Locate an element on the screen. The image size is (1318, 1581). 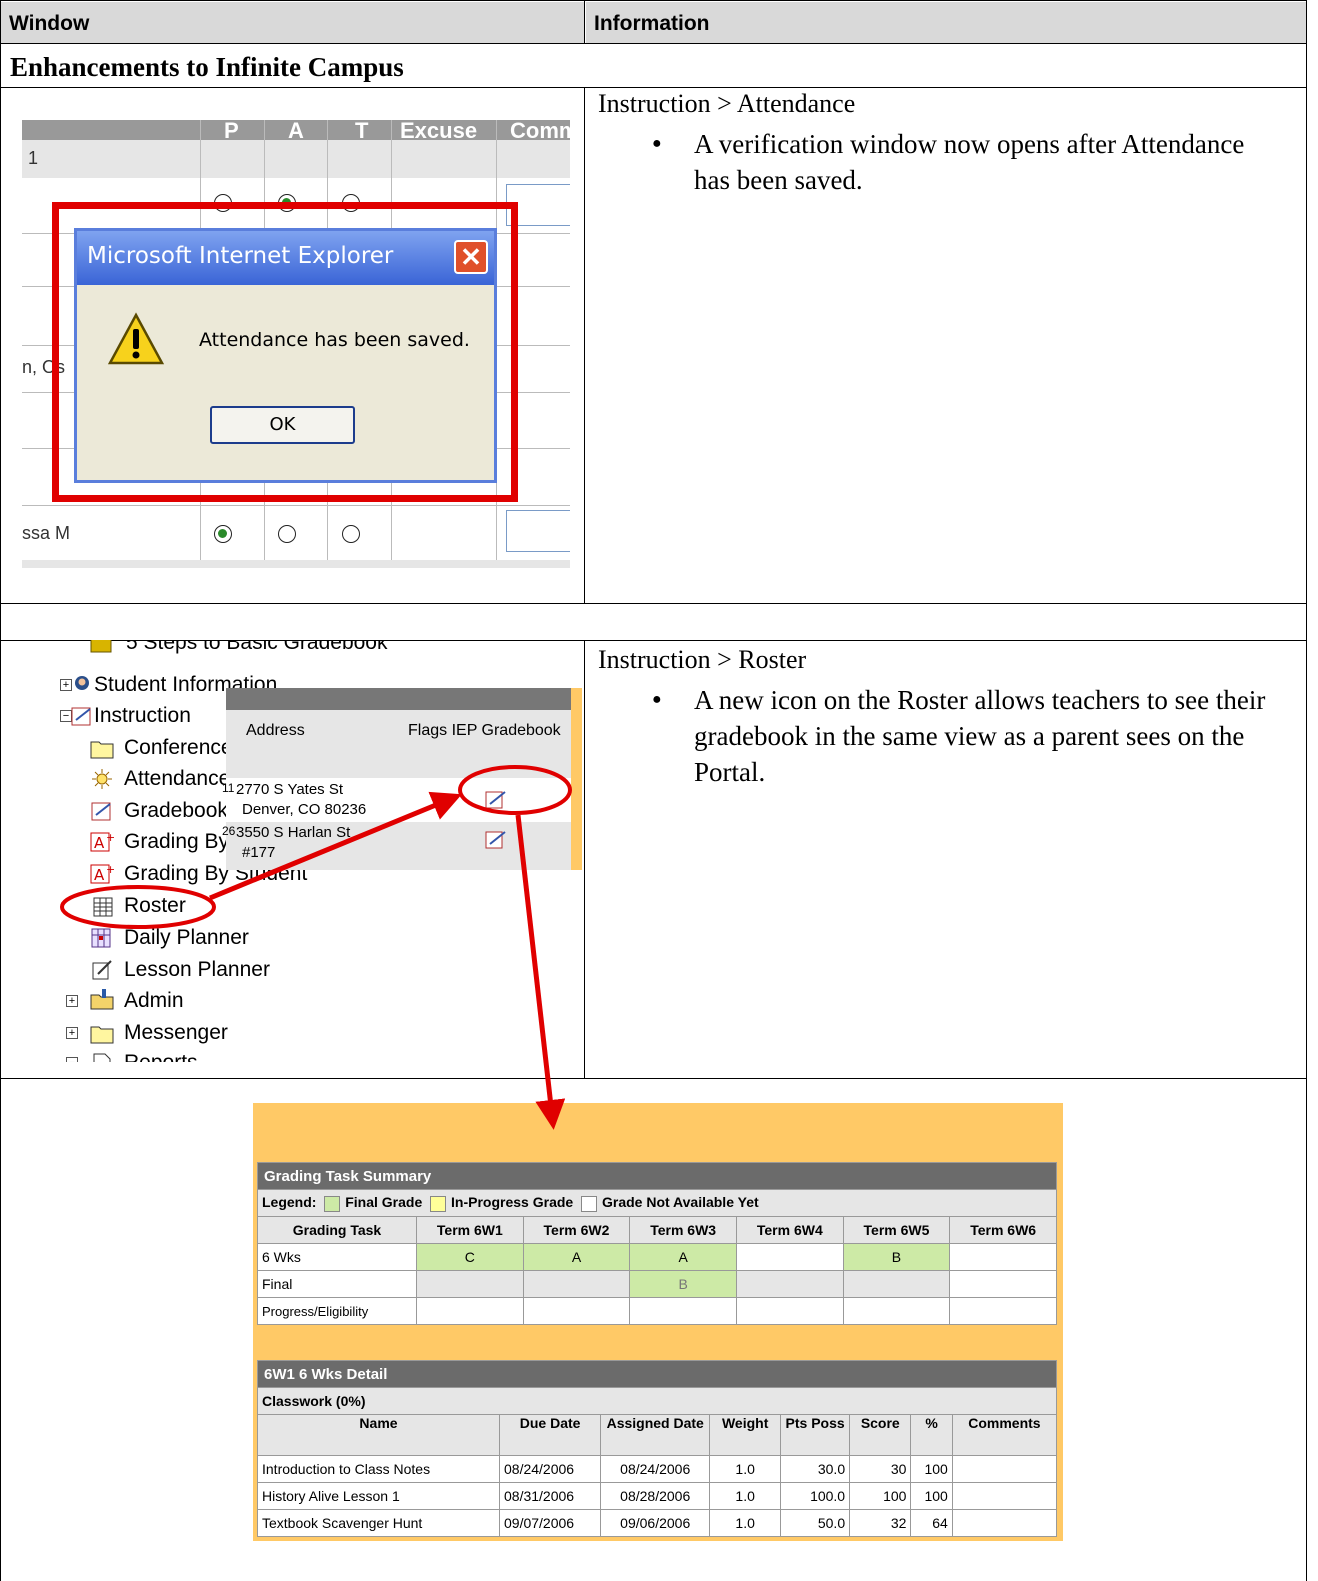
arrow-roster-to-icon is located at coordinates (335, 846).